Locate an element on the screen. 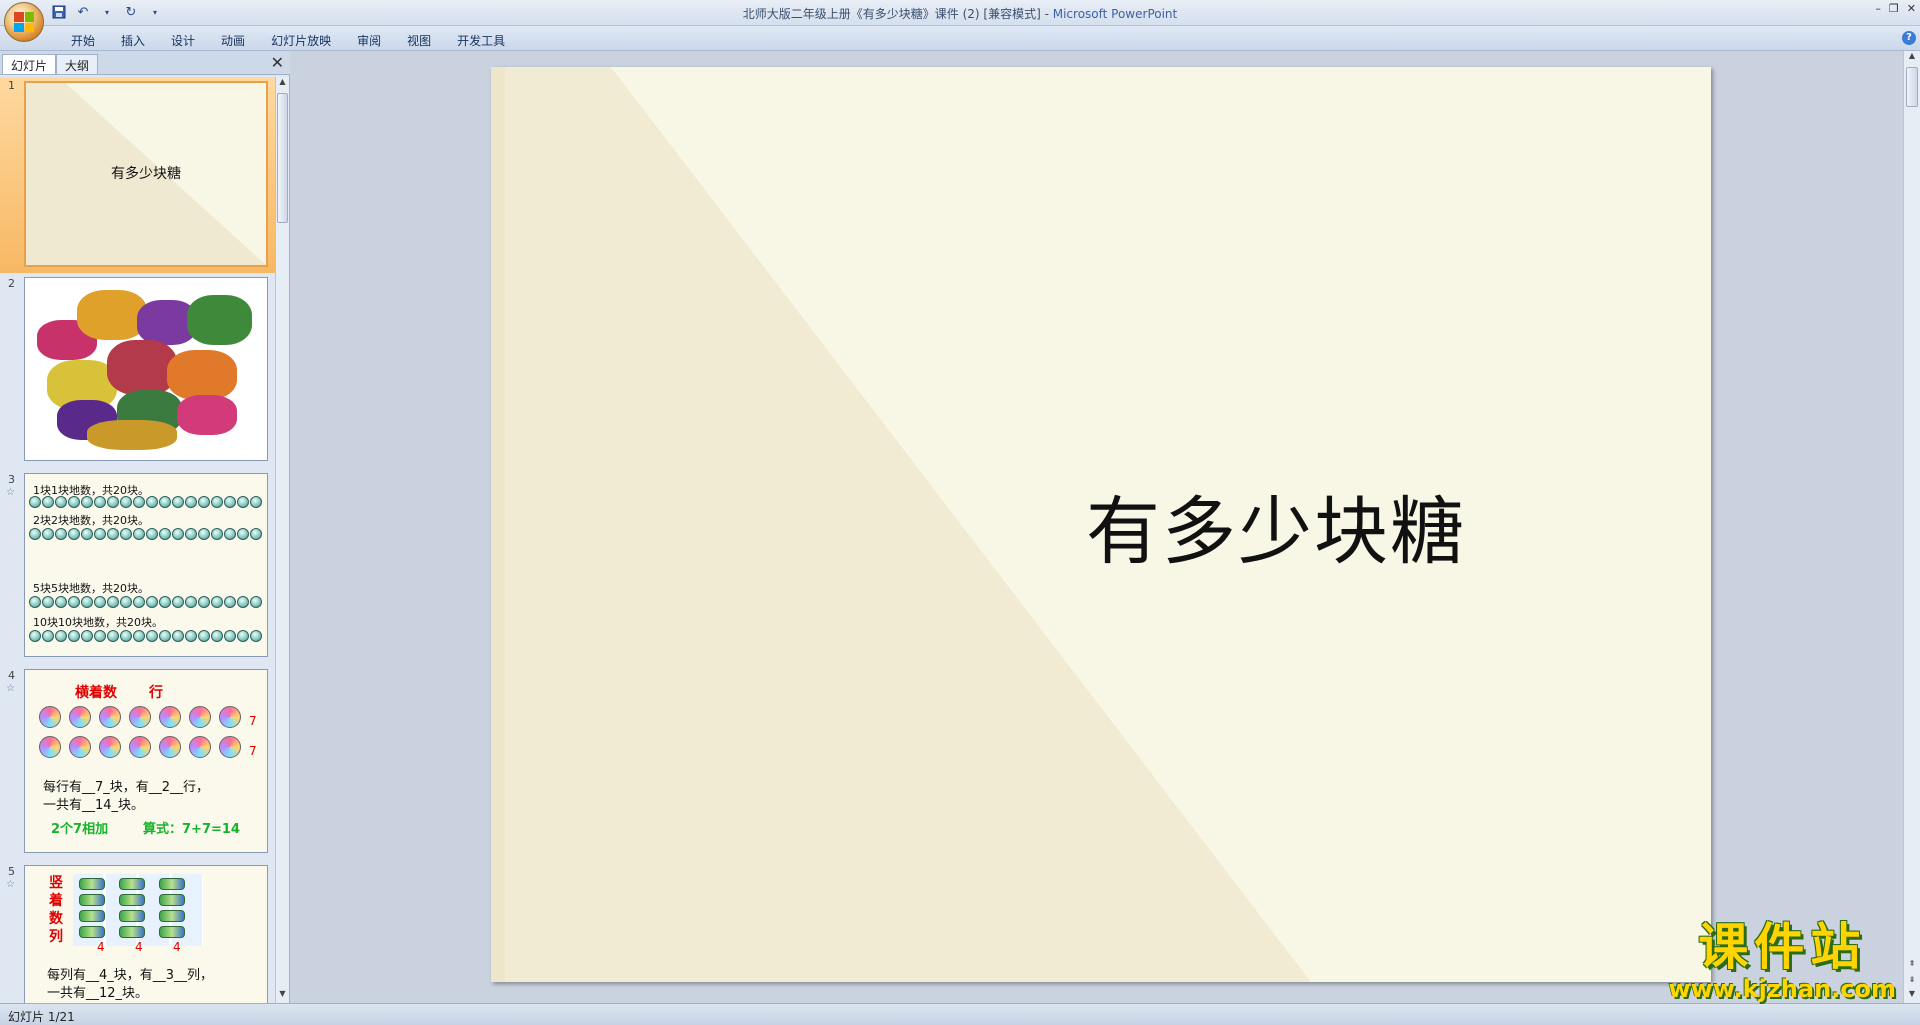 The image size is (1920, 1025). slide-thumbnail-5: 竖着数列 4 4 4 每列有__4_块，有__3__列， 一共有__12_块。 is located at coordinates (146, 934).